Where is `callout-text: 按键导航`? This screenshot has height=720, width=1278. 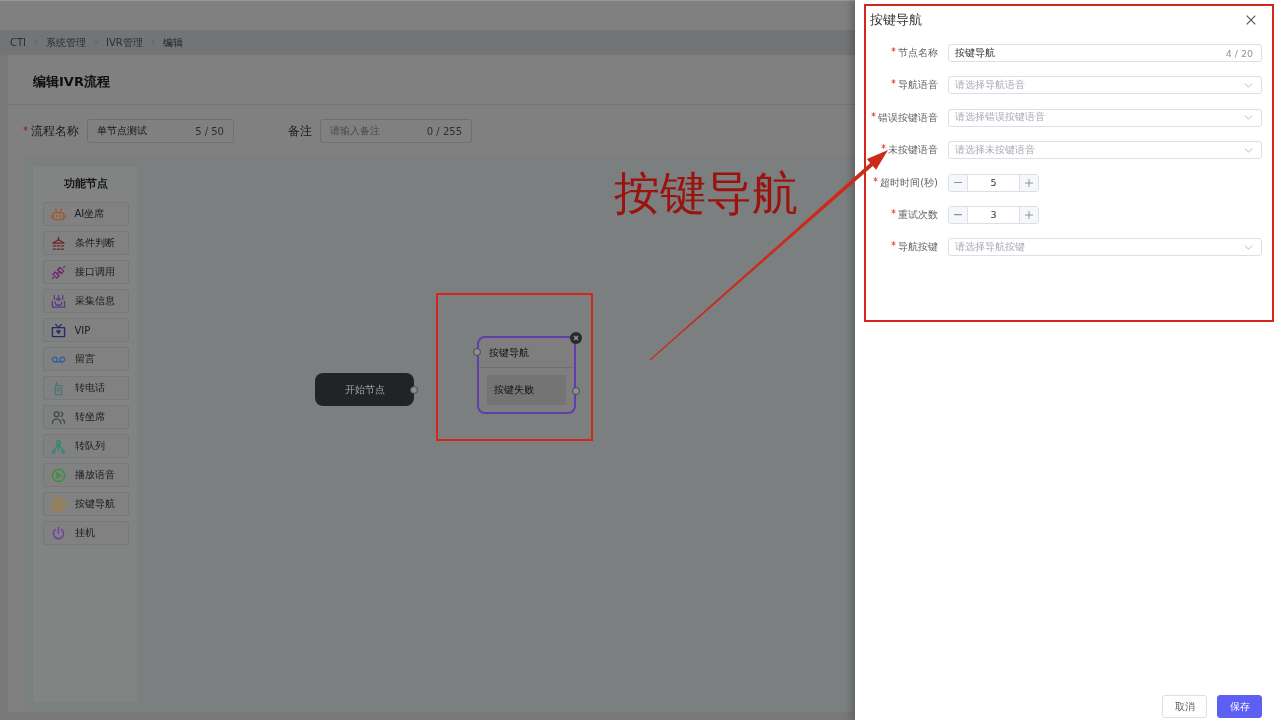
callout-text: 按键导航 is located at coordinates (706, 193).